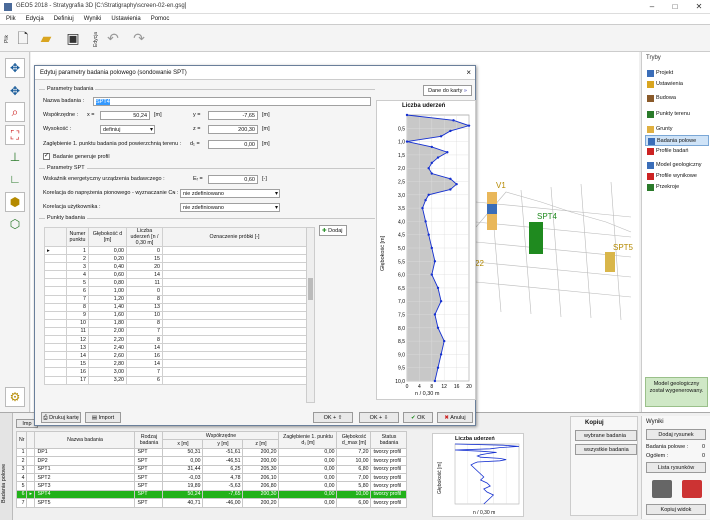 The image size is (710, 520). Describe the element at coordinates (175, 348) in the screenshot. I see `point-row: 13 2,40 14` at that location.